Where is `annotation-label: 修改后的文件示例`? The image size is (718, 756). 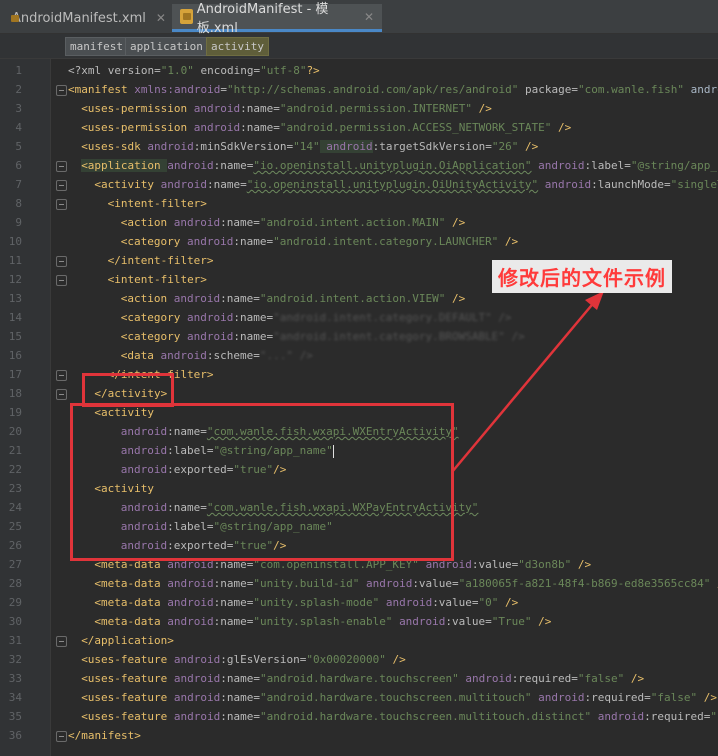
annotation-label: 修改后的文件示例 is located at coordinates (582, 276).